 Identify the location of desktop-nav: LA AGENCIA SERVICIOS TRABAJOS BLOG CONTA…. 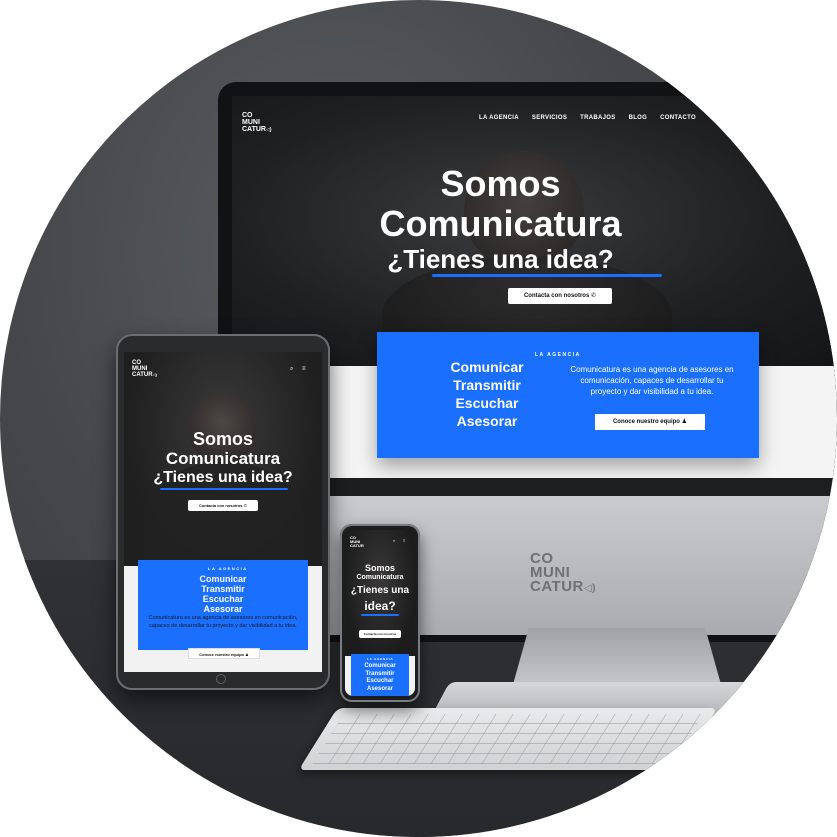
(587, 118).